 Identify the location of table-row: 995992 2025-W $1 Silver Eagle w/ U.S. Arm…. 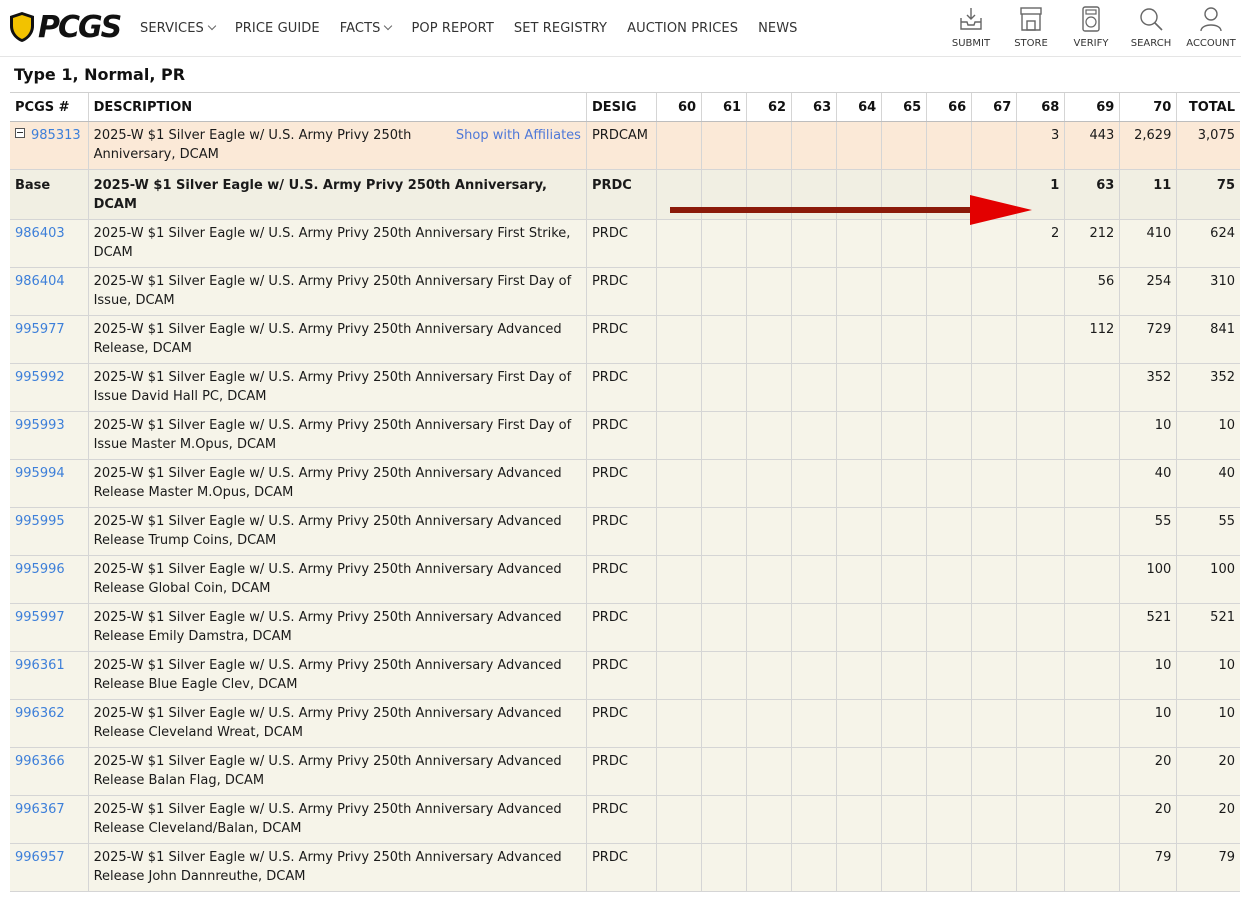
(625, 387).